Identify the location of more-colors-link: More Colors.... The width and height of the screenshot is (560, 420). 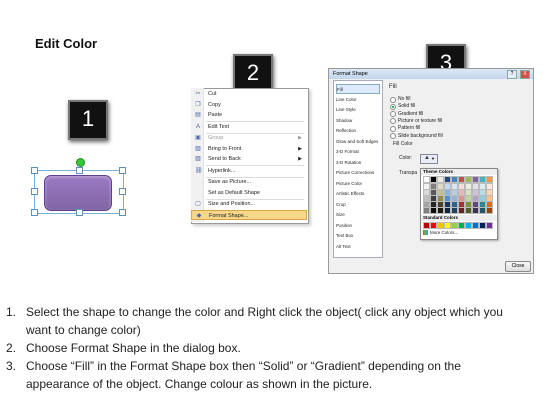
(444, 232).